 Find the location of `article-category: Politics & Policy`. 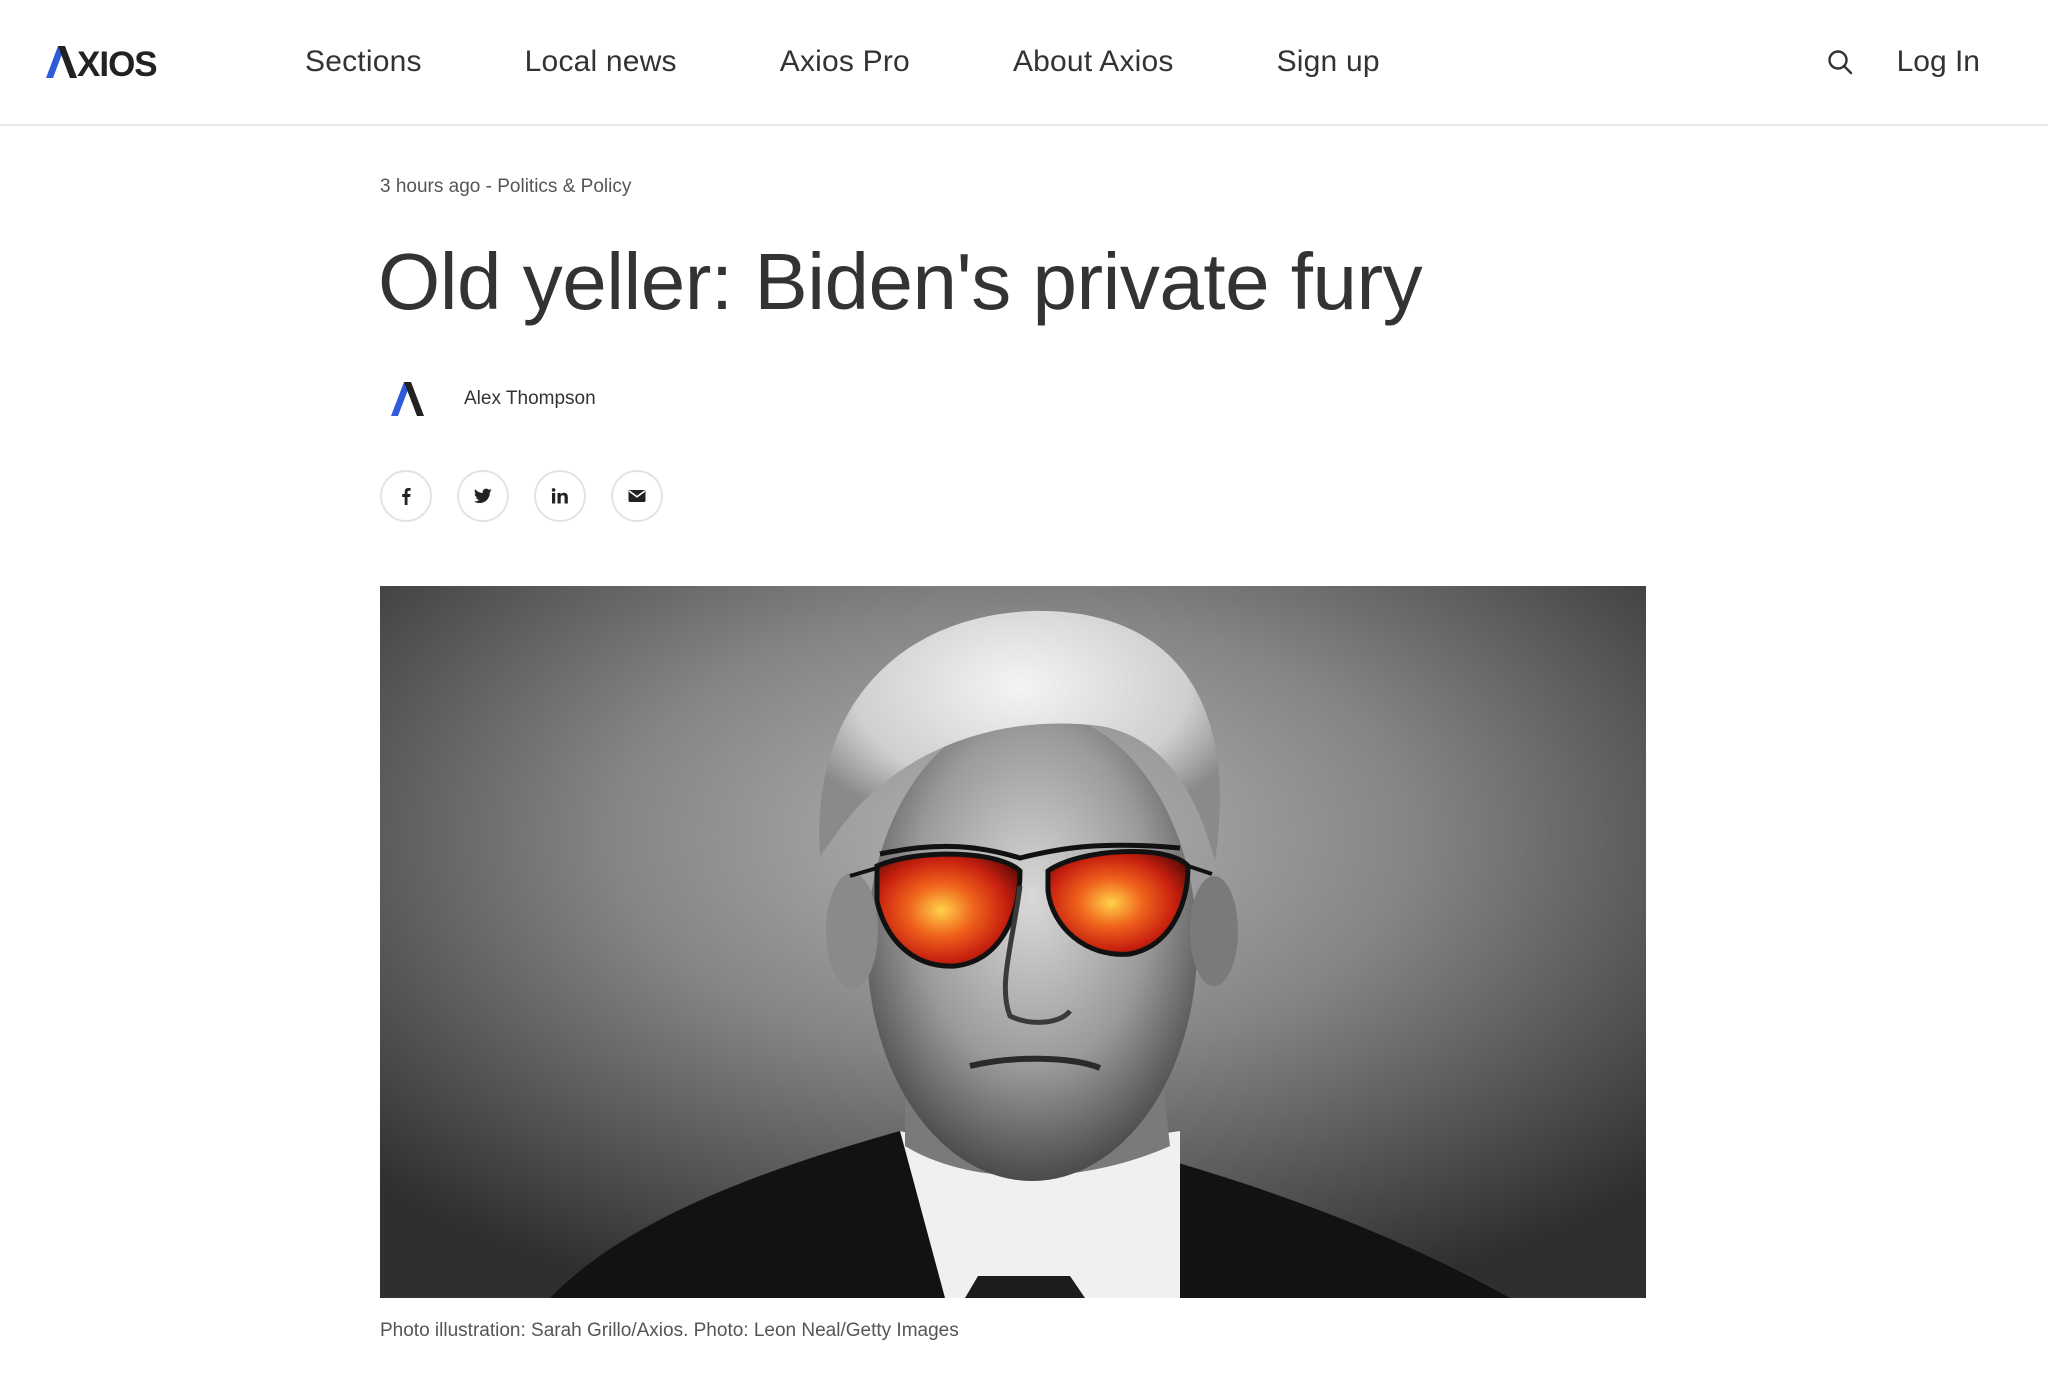

article-category: Politics & Policy is located at coordinates (564, 186).